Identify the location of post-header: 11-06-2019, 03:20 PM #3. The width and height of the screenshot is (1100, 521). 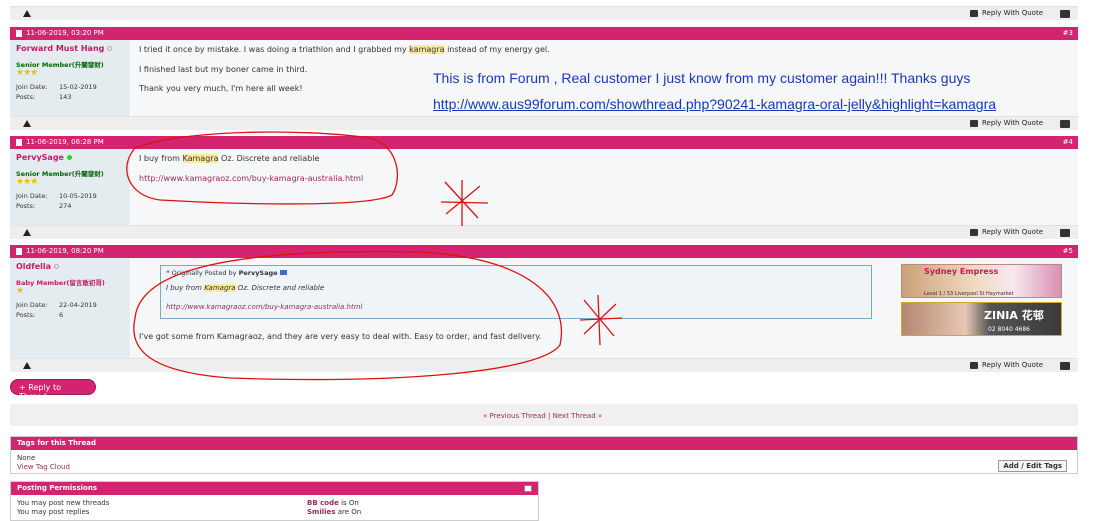
(544, 33).